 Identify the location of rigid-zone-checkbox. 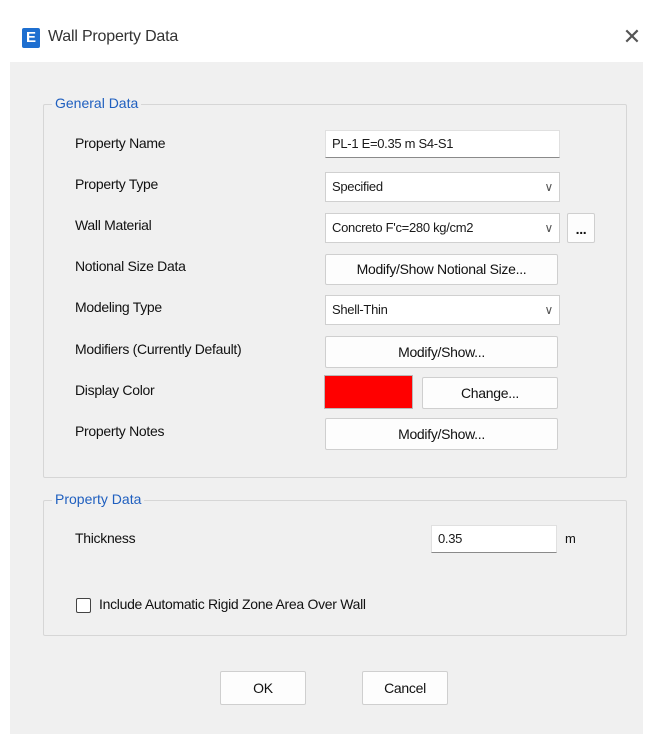
(83, 605).